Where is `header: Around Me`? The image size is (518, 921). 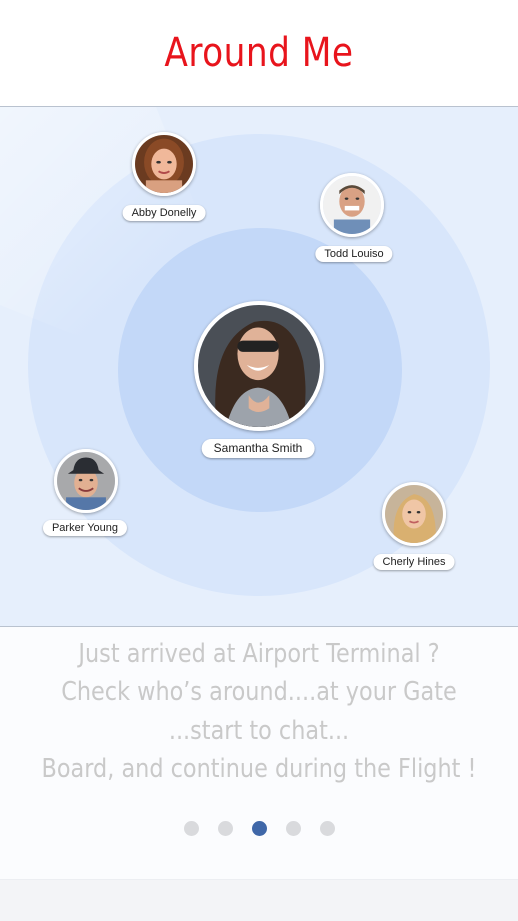
header: Around Me is located at coordinates (259, 53).